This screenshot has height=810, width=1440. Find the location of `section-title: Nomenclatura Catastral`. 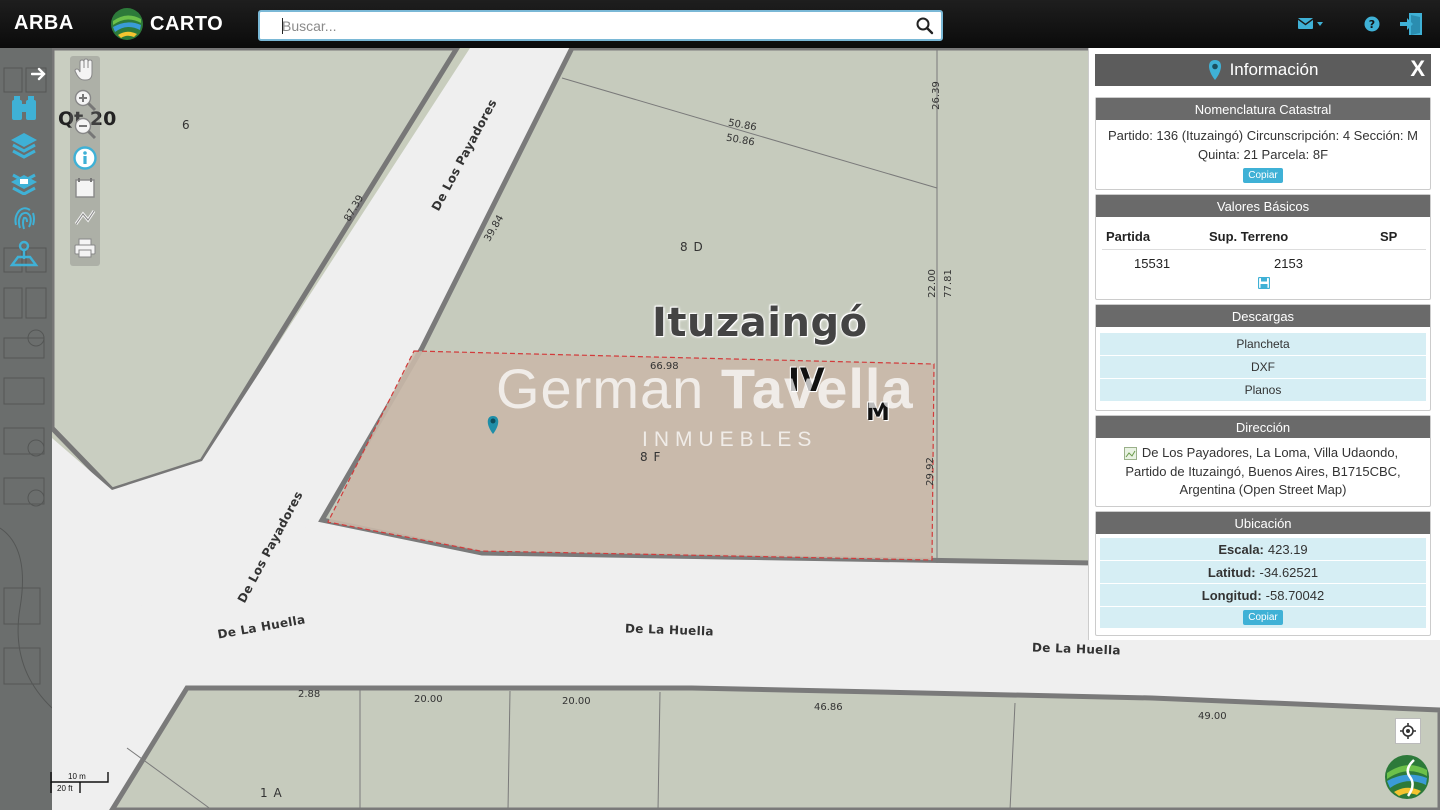

section-title: Nomenclatura Catastral is located at coordinates (1263, 109).